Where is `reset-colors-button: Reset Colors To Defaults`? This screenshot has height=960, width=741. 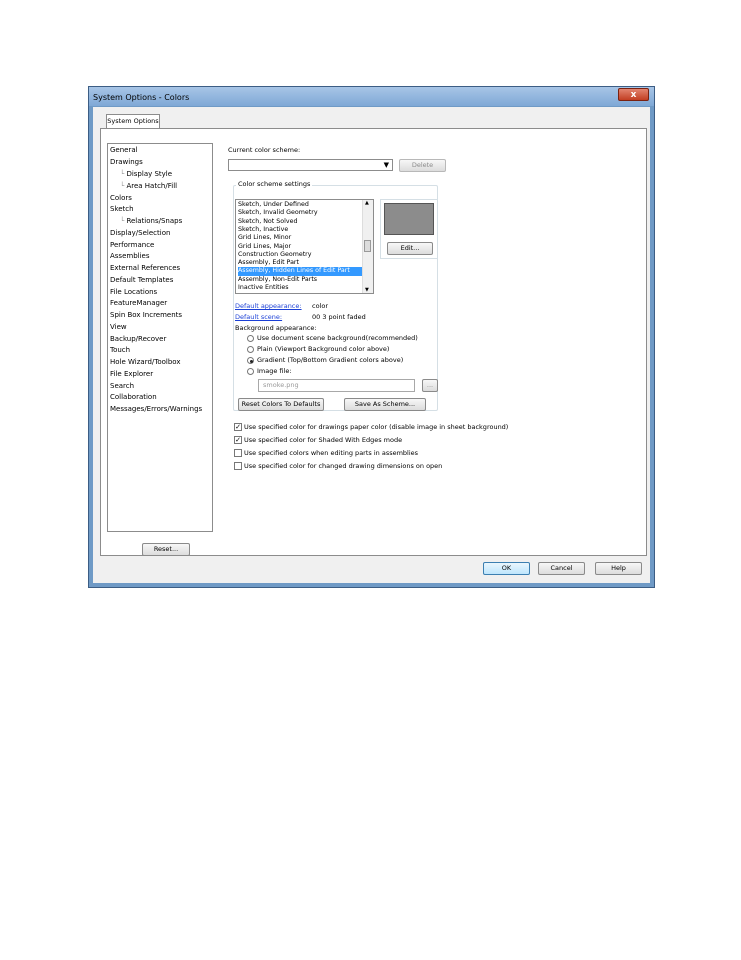
reset-colors-button: Reset Colors To Defaults is located at coordinates (281, 404).